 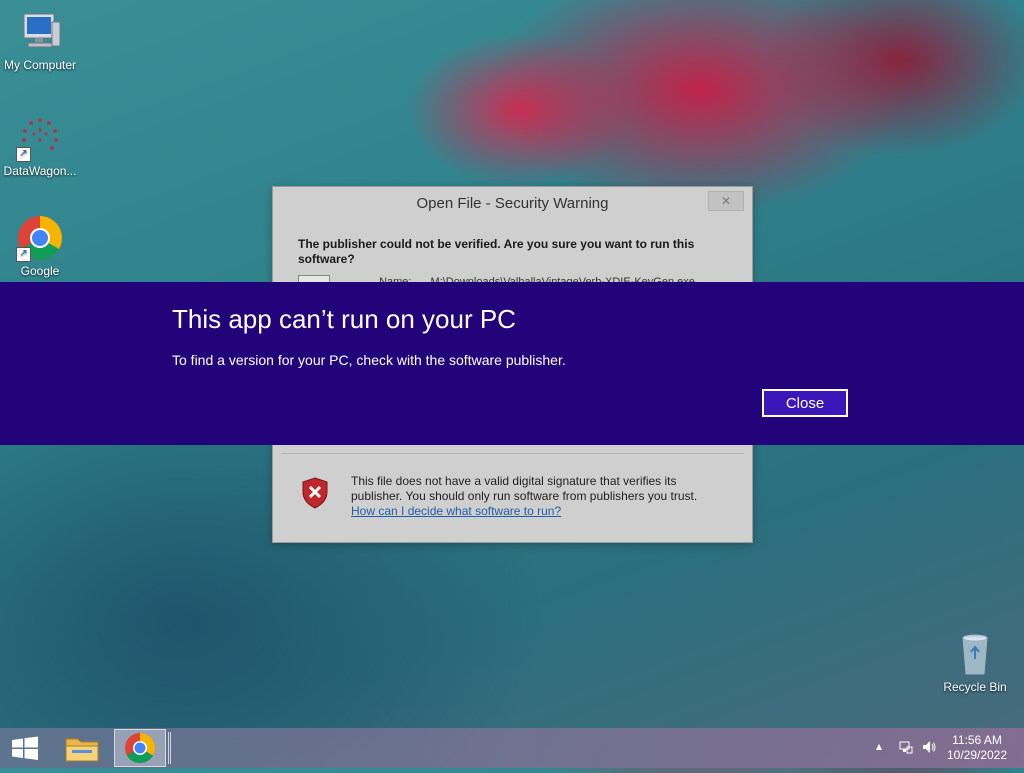 What do you see at coordinates (512, 748) in the screenshot?
I see `taskbar: ▴ 11:56 AM 10/29/2022` at bounding box center [512, 748].